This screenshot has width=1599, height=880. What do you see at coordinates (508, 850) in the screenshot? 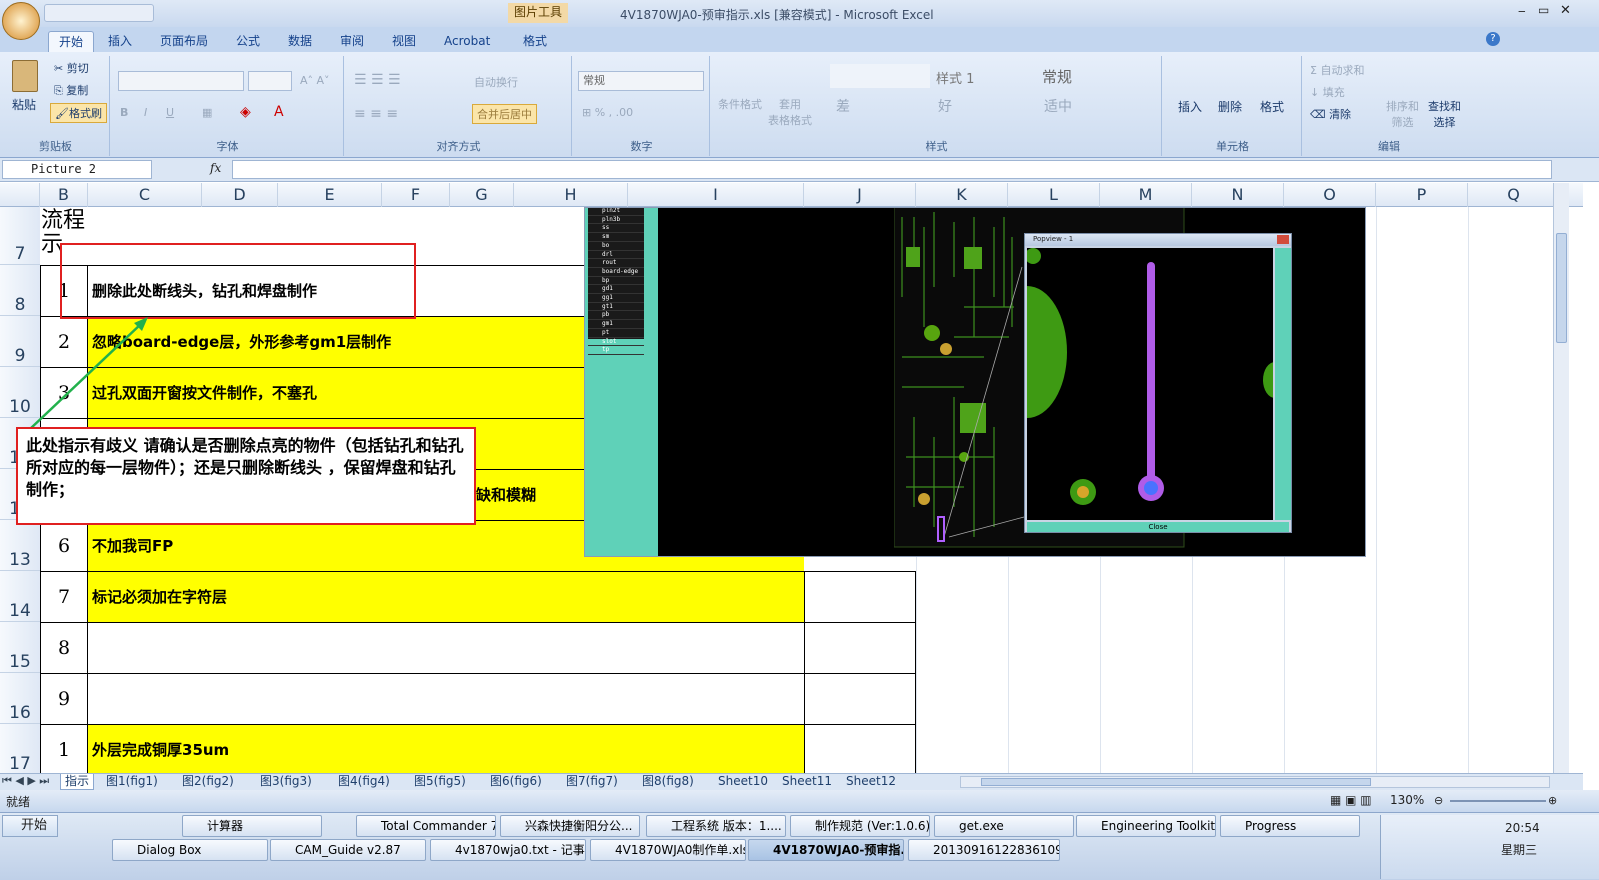
I see `task-notepad: 4v1870wja0.txt - 记事本` at bounding box center [508, 850].